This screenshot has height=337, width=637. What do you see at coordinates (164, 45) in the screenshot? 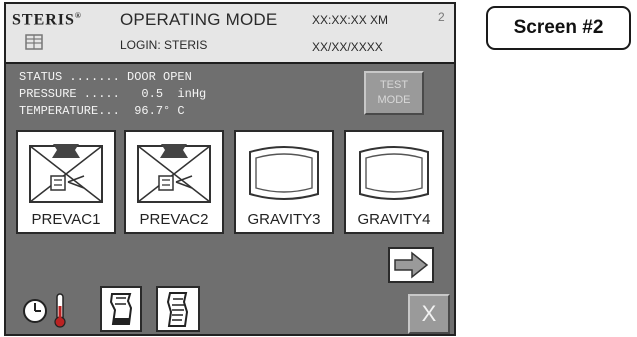
I see `login-label: LOGIN: STERIS` at bounding box center [164, 45].